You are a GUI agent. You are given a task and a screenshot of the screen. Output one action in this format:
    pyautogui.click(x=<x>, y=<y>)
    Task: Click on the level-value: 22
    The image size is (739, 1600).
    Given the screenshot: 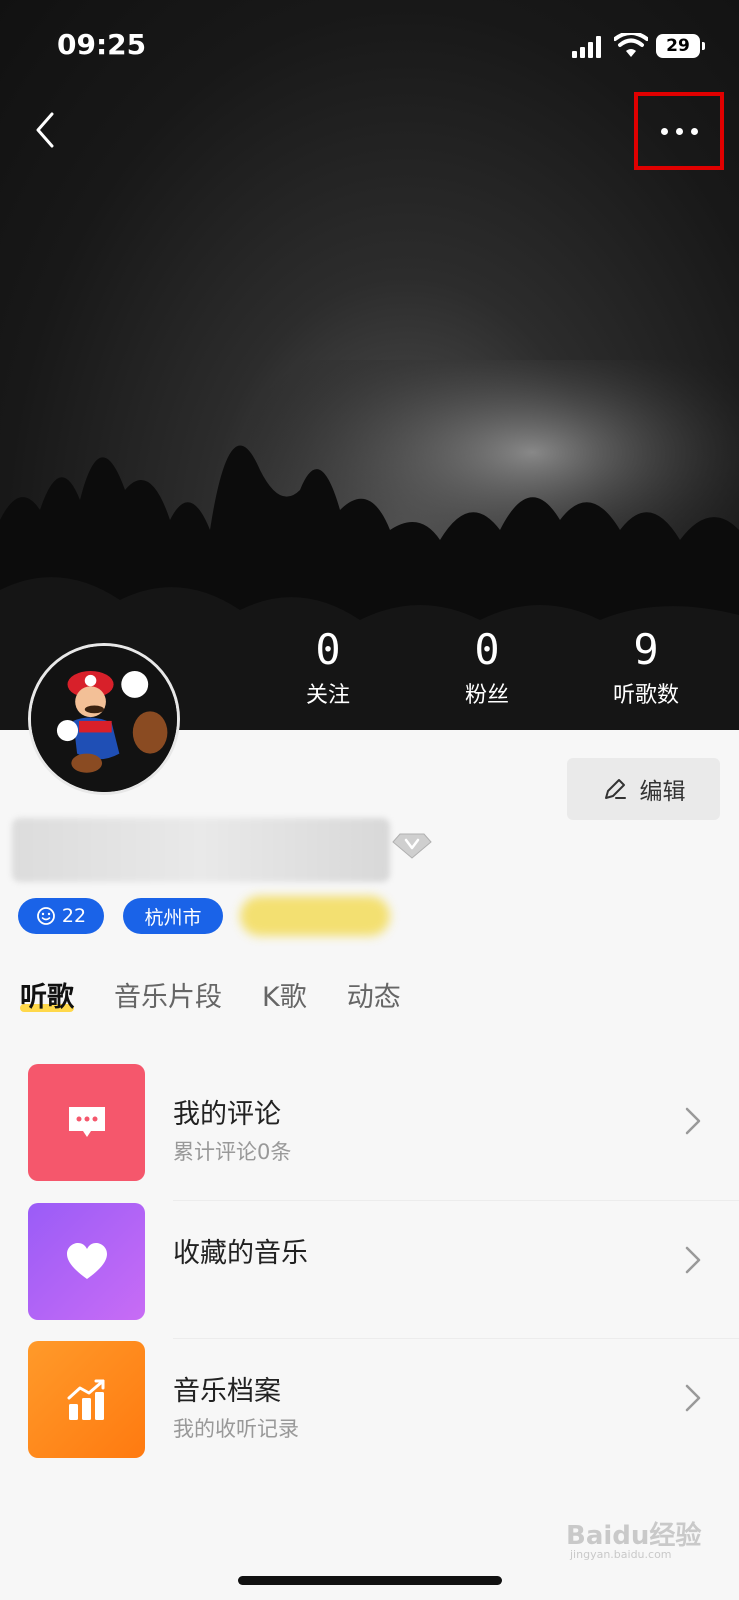 What is the action you would take?
    pyautogui.click(x=74, y=916)
    